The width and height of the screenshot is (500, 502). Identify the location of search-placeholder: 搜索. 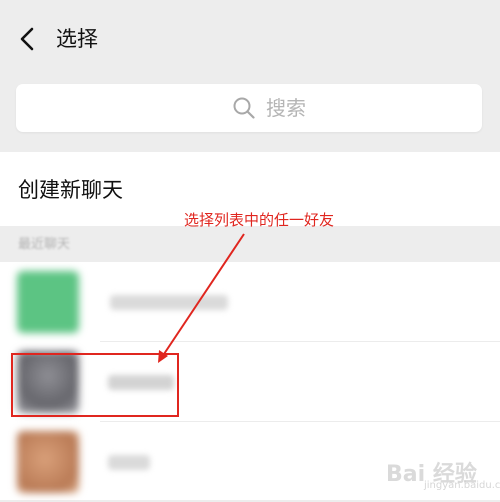
(286, 108).